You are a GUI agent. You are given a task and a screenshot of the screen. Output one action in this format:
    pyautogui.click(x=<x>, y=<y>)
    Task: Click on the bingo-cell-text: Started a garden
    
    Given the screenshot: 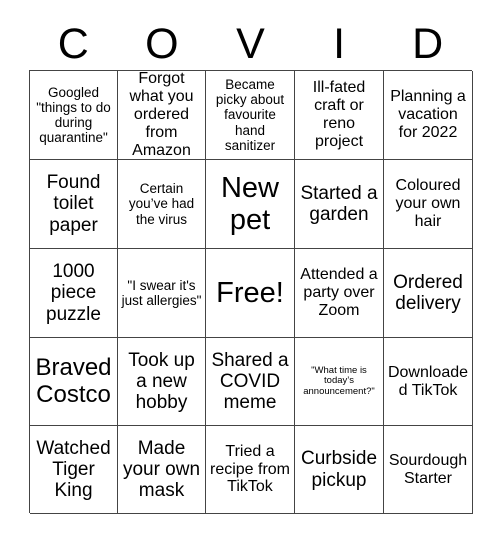 What is the action you would take?
    pyautogui.click(x=339, y=203)
    